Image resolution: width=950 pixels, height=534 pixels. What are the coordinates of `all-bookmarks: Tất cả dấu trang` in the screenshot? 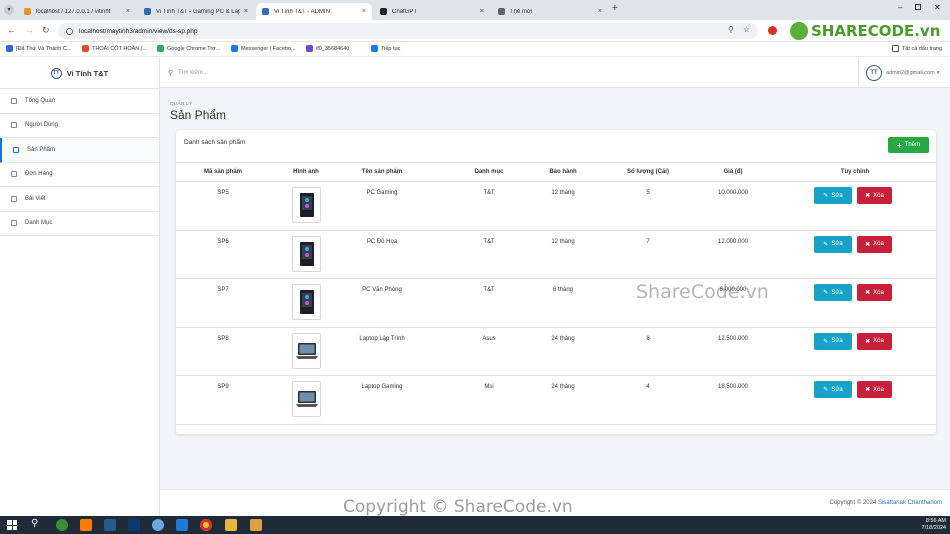 It's located at (917, 48).